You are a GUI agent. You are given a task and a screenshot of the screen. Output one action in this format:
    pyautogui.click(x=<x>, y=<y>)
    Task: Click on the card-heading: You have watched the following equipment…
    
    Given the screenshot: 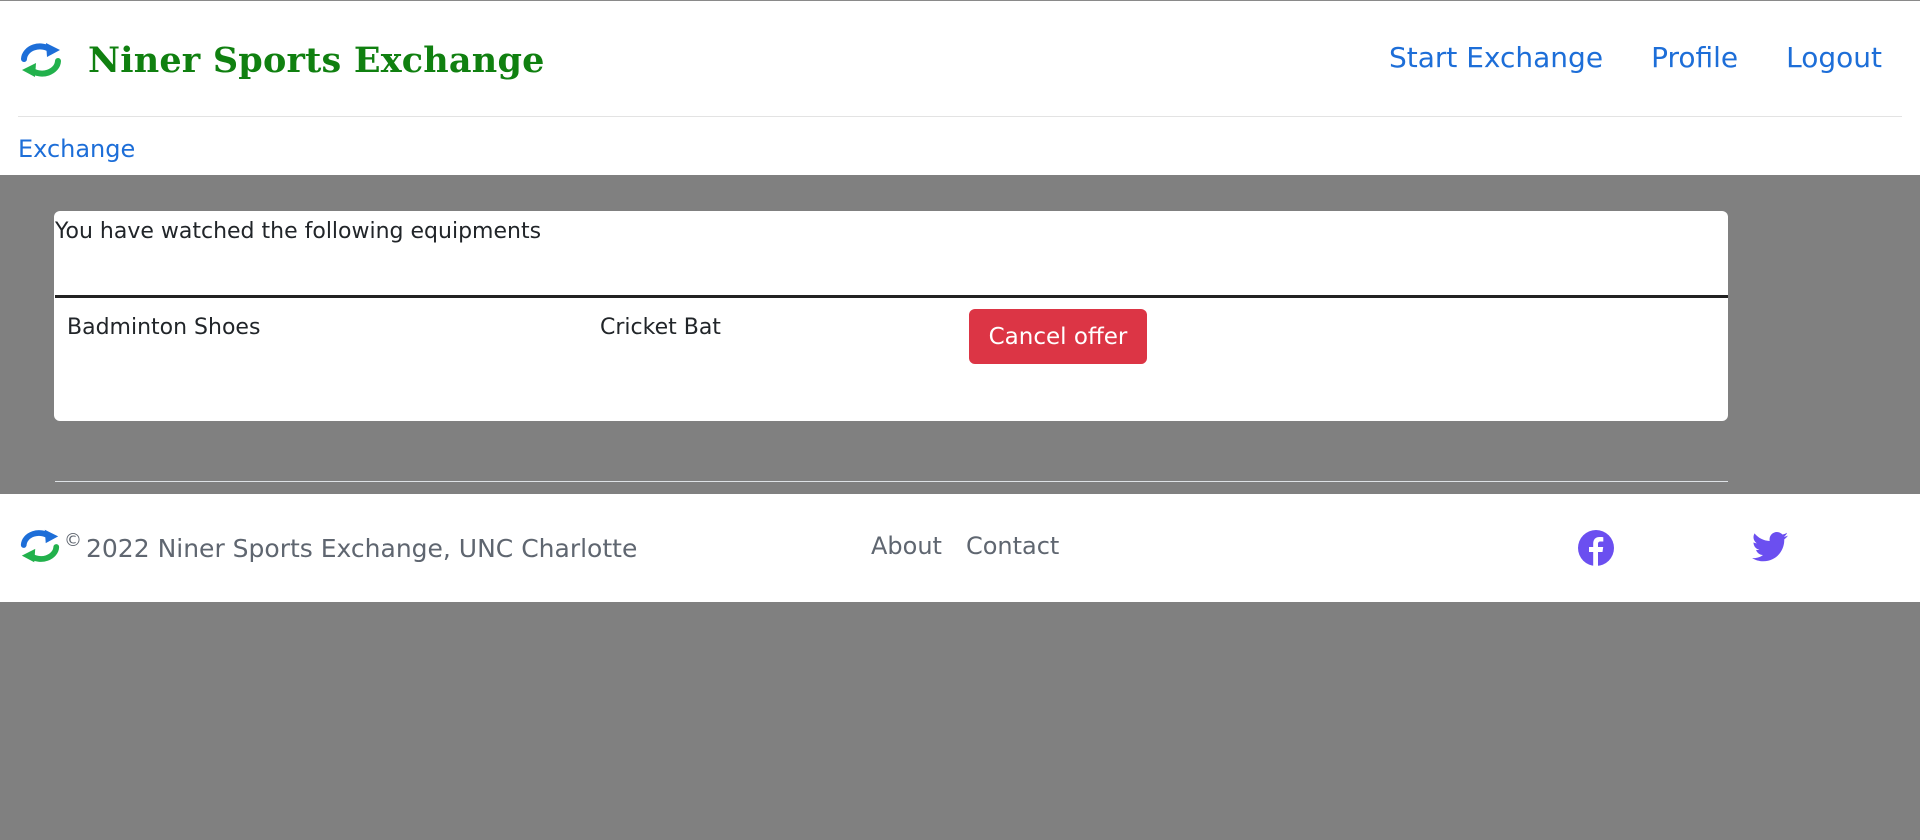 What is the action you would take?
    pyautogui.click(x=298, y=231)
    